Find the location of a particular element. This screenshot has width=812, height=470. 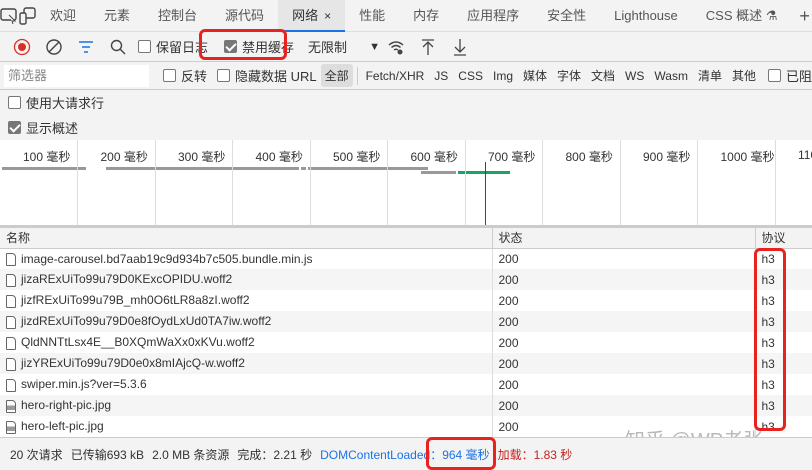

request-name: QldNNTtLsx4E__B0XQmWaXx0xKVu.woff2 is located at coordinates (246, 342).